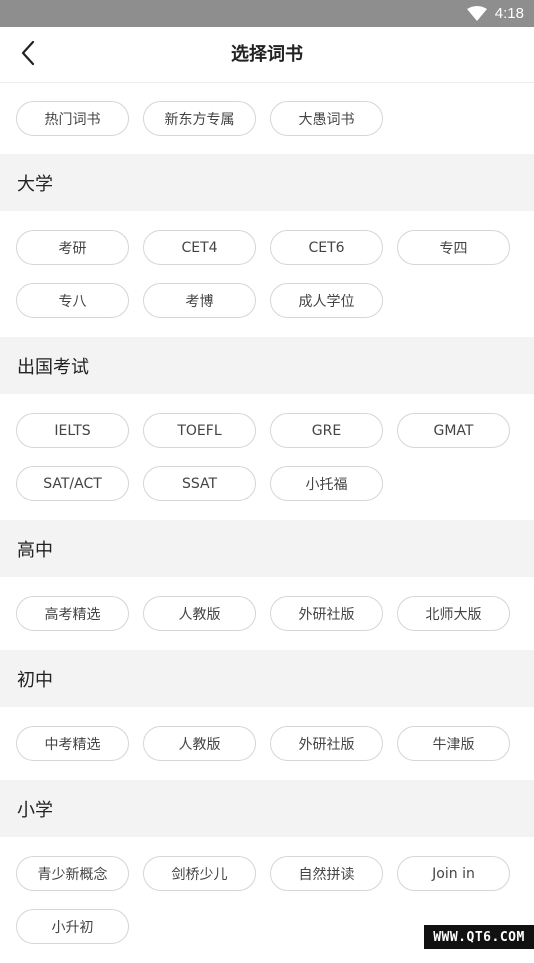 The height and width of the screenshot is (963, 534). What do you see at coordinates (326, 483) in the screenshot?
I see `book-chip: 小托福` at bounding box center [326, 483].